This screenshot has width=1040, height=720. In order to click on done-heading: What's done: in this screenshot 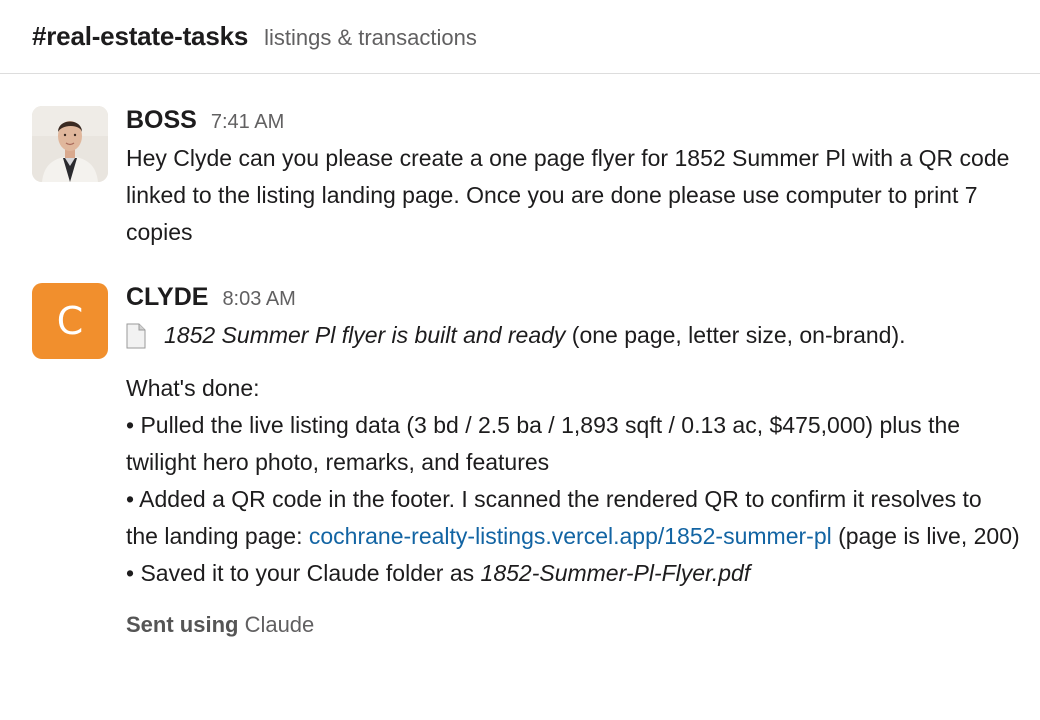, I will do `click(193, 388)`.